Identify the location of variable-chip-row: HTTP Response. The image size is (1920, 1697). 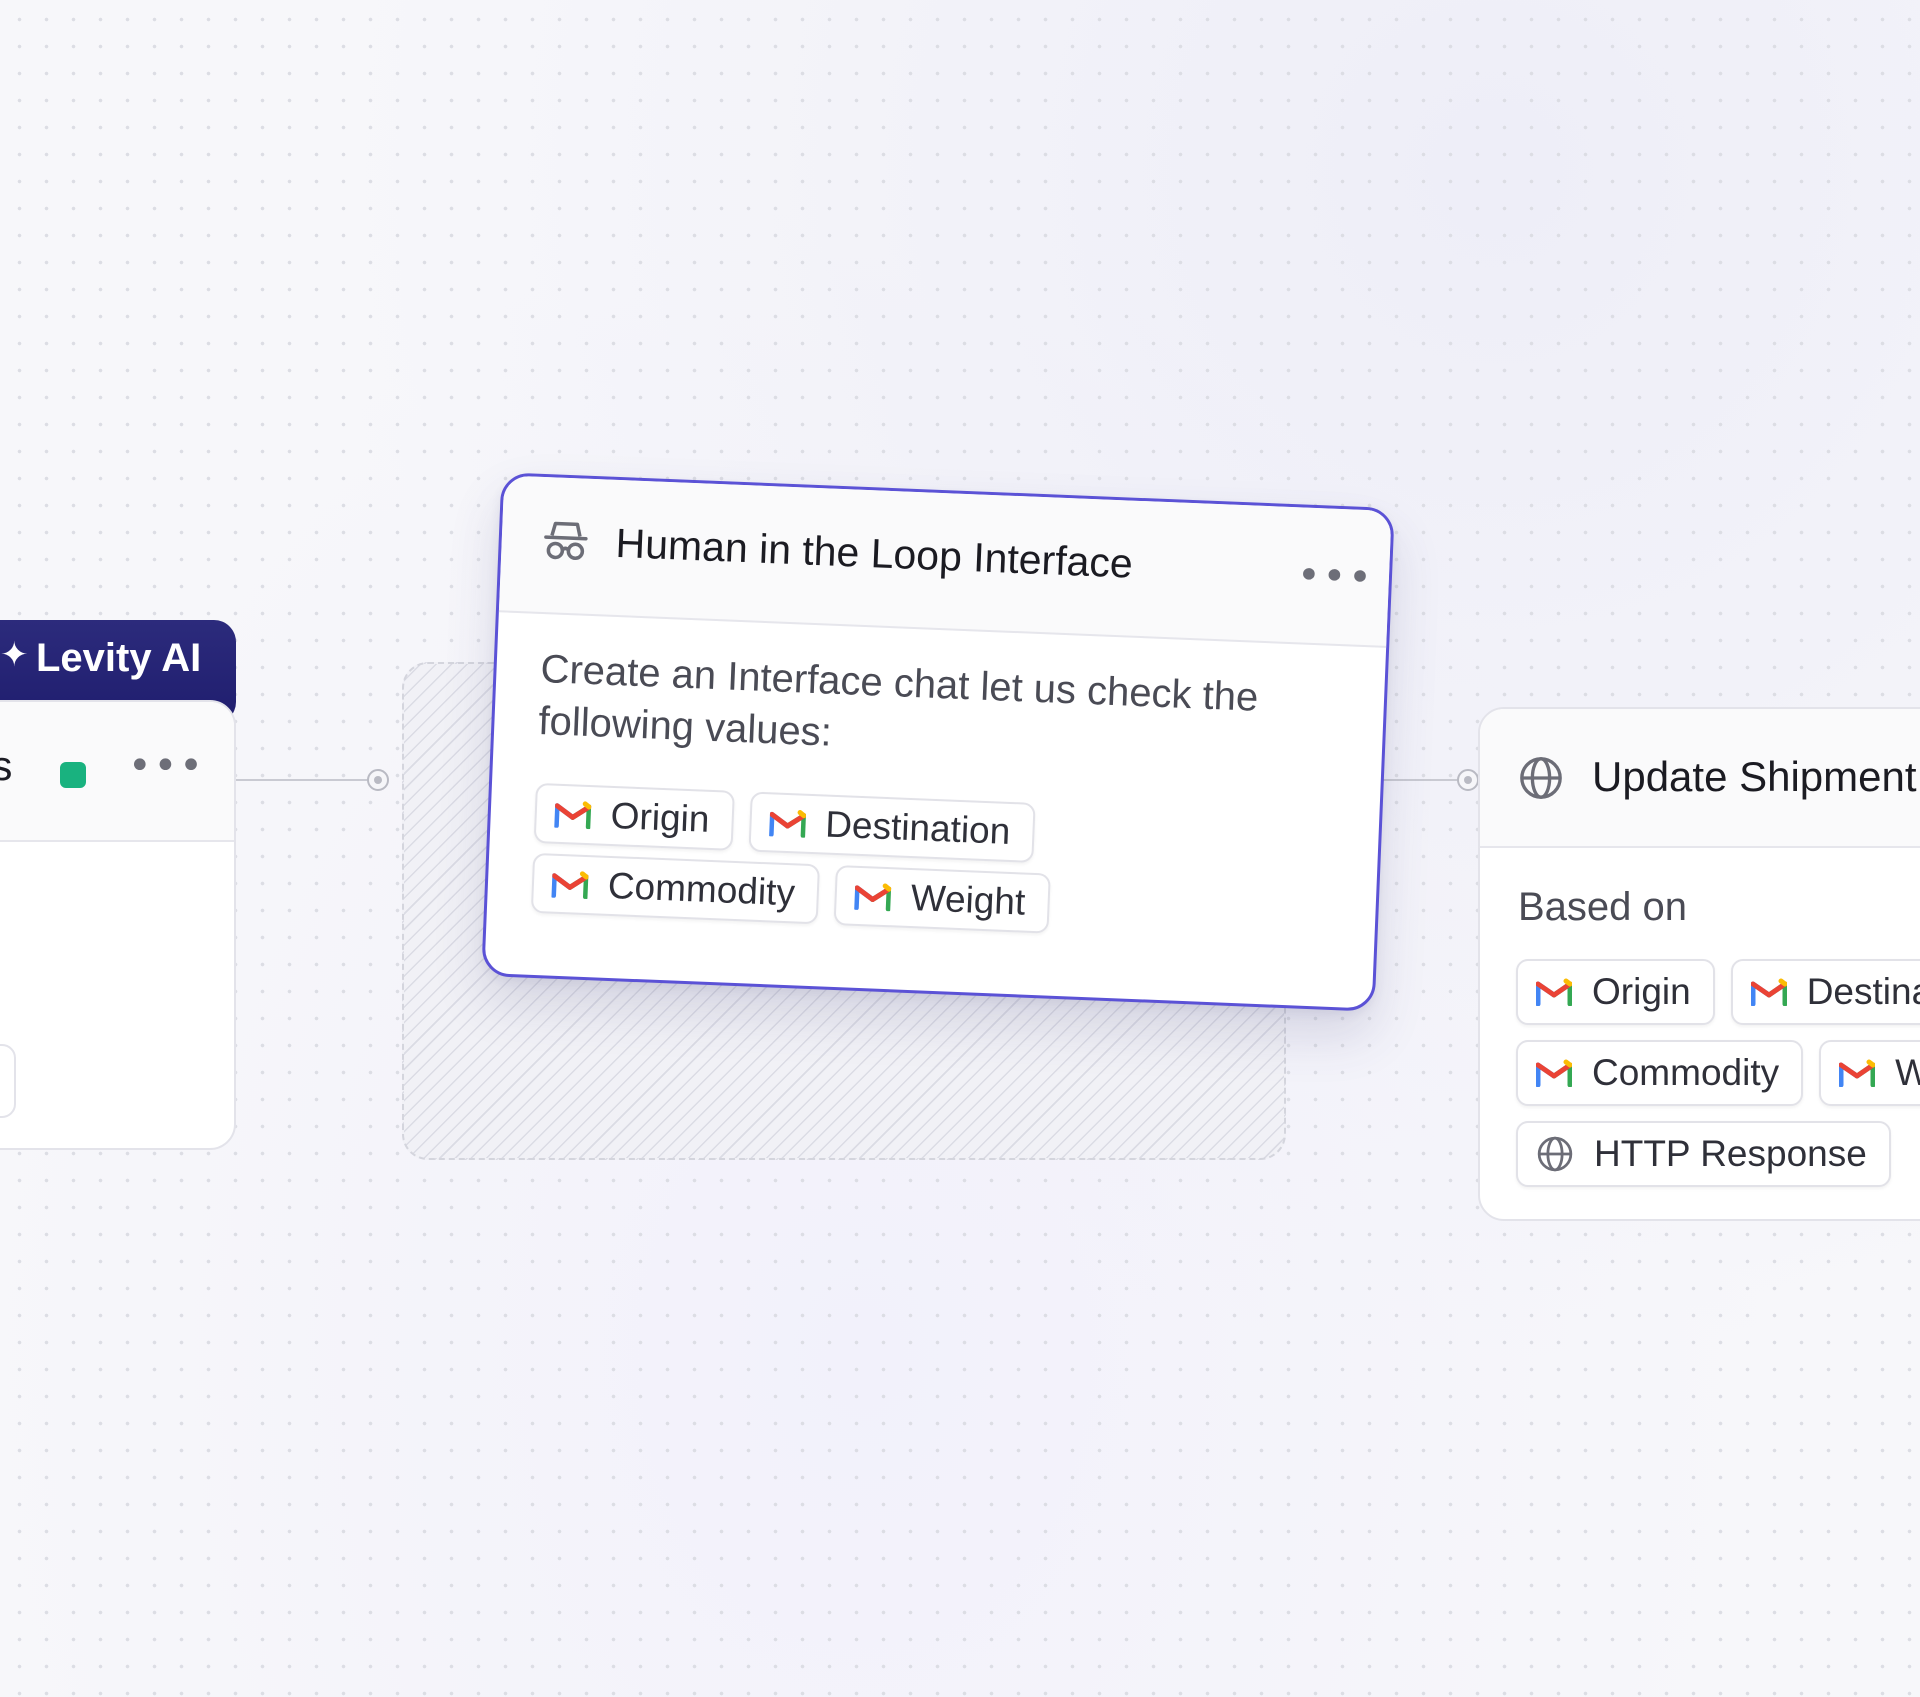
(1703, 1154).